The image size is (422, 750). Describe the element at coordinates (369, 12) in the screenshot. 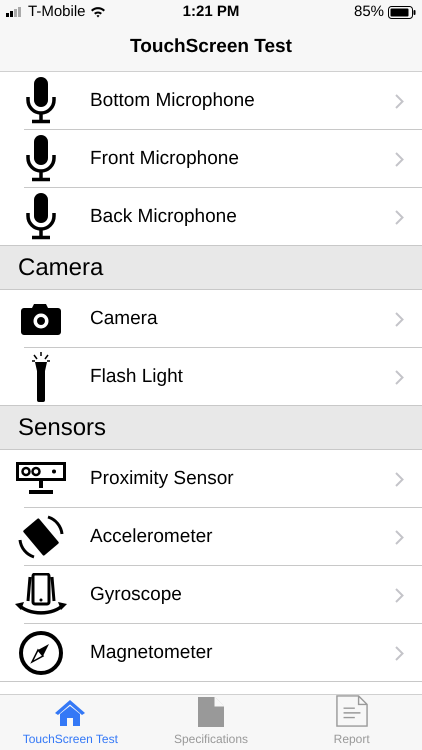

I see `battery-percent: 85%` at that location.